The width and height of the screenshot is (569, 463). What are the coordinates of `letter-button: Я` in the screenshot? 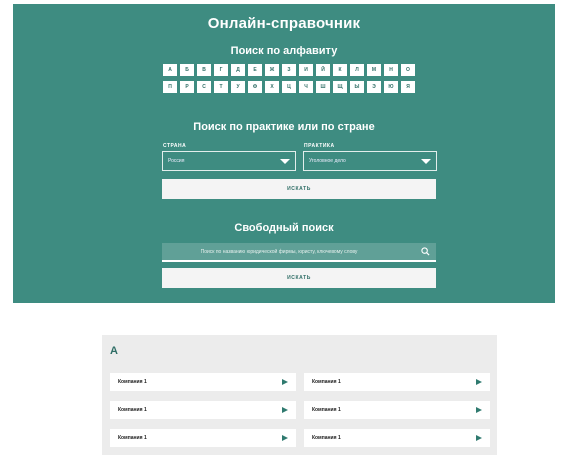 It's located at (408, 87).